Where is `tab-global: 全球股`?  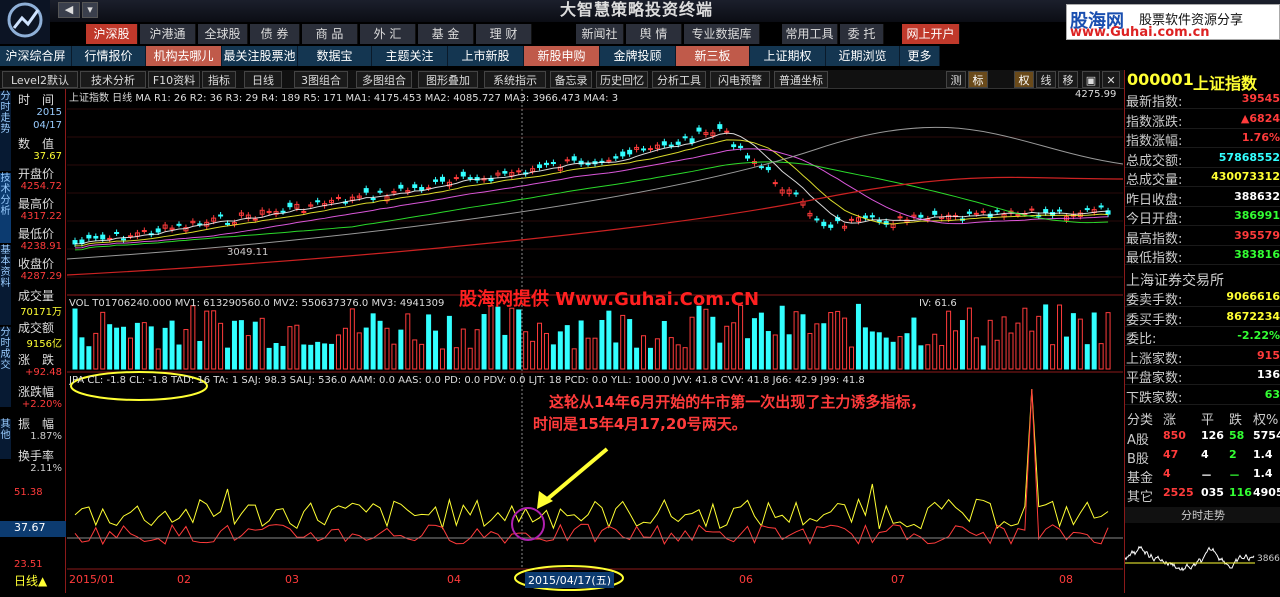 tab-global: 全球股 is located at coordinates (223, 34).